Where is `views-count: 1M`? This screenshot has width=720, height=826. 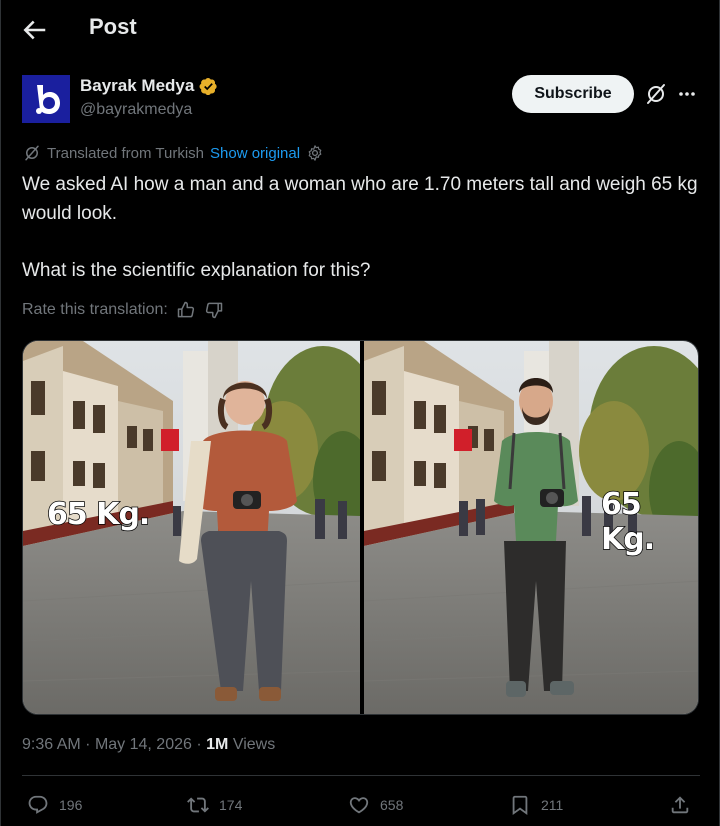 views-count: 1M is located at coordinates (217, 744).